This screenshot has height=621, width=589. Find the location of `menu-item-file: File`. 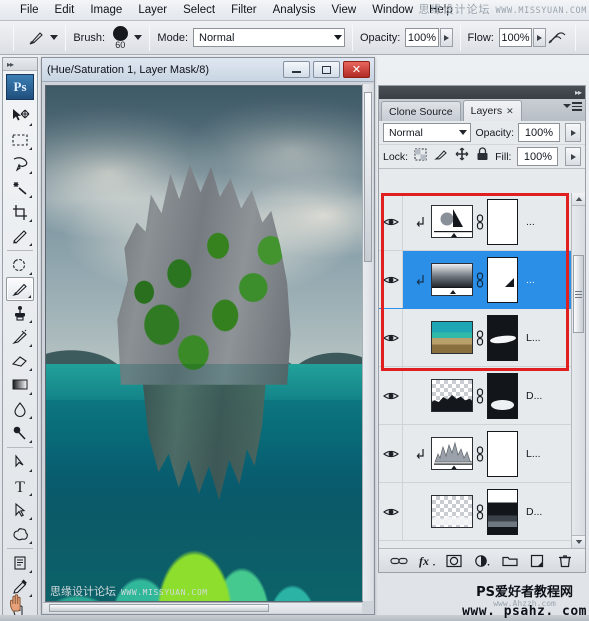

menu-item-file: File is located at coordinates (29, 10).